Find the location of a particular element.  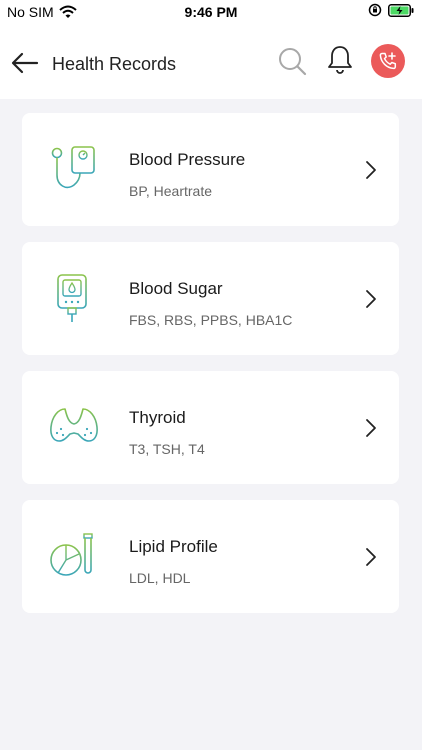

record-subtitle: LDL, HDL is located at coordinates (160, 578).